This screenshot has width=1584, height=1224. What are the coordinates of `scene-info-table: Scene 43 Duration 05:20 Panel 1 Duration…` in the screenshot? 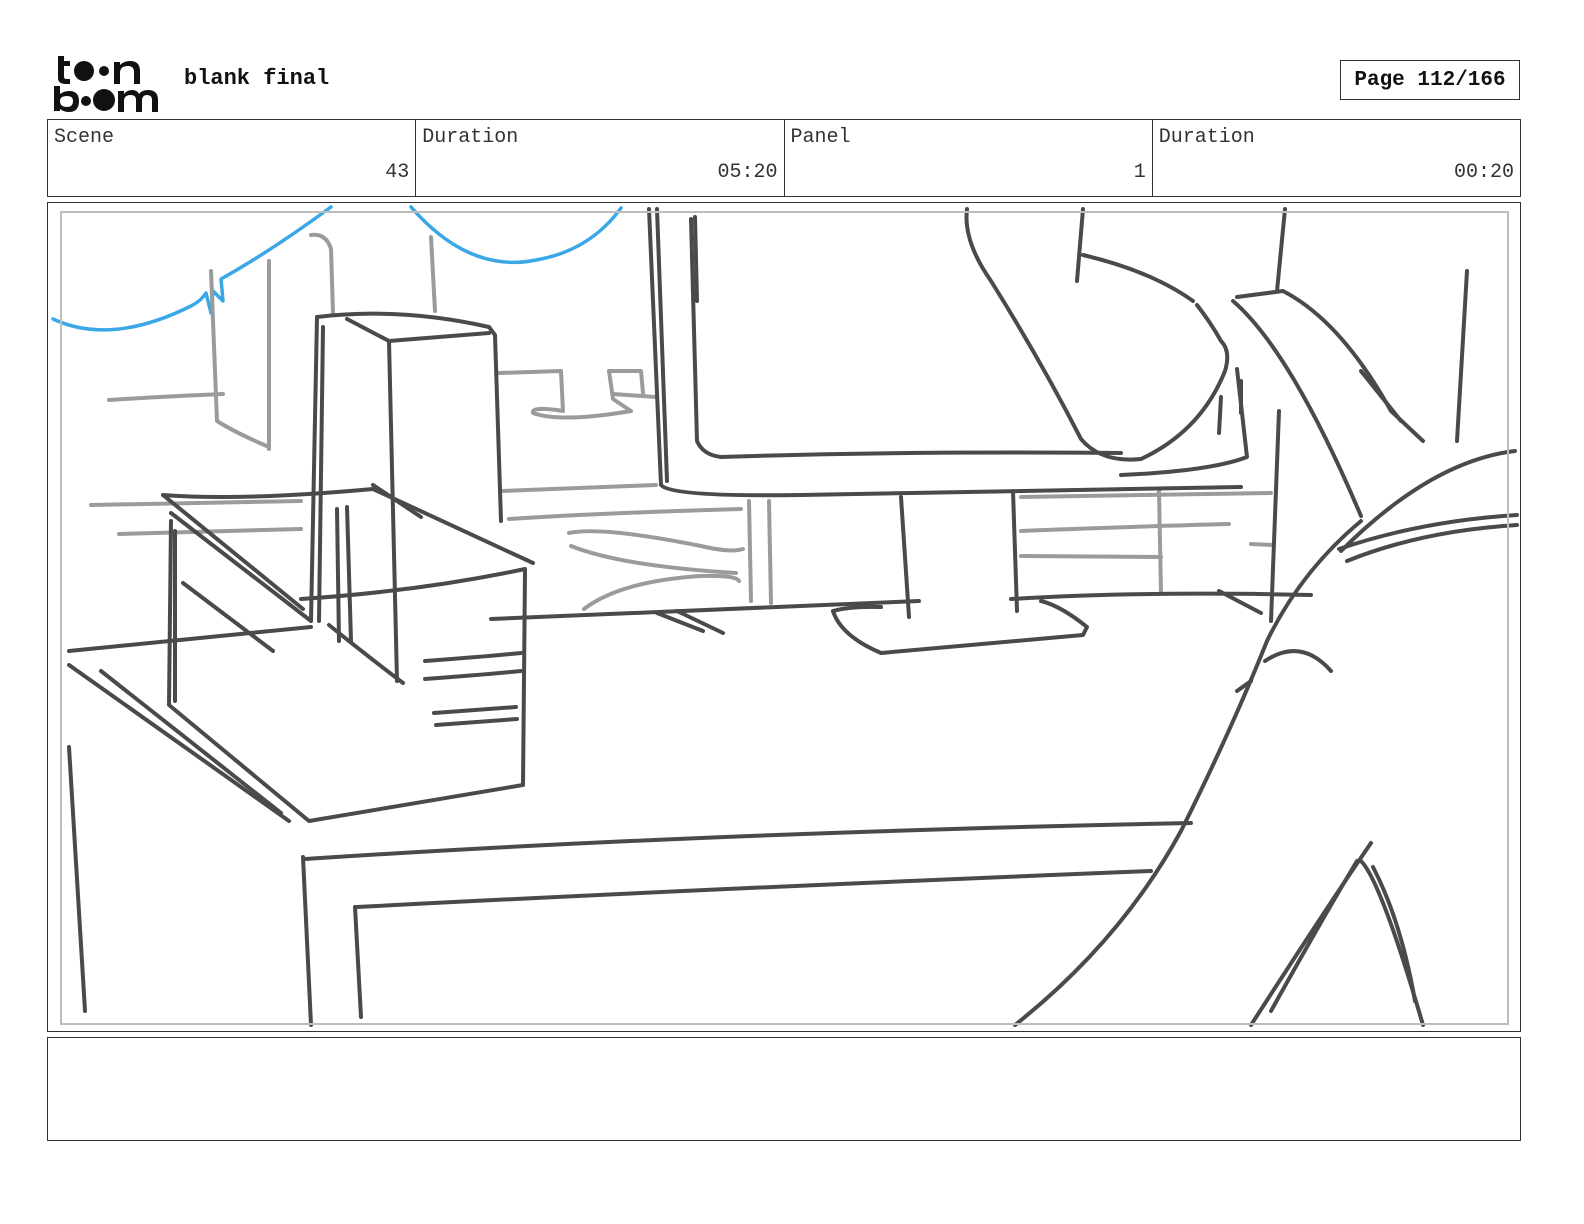 It's located at (784, 158).